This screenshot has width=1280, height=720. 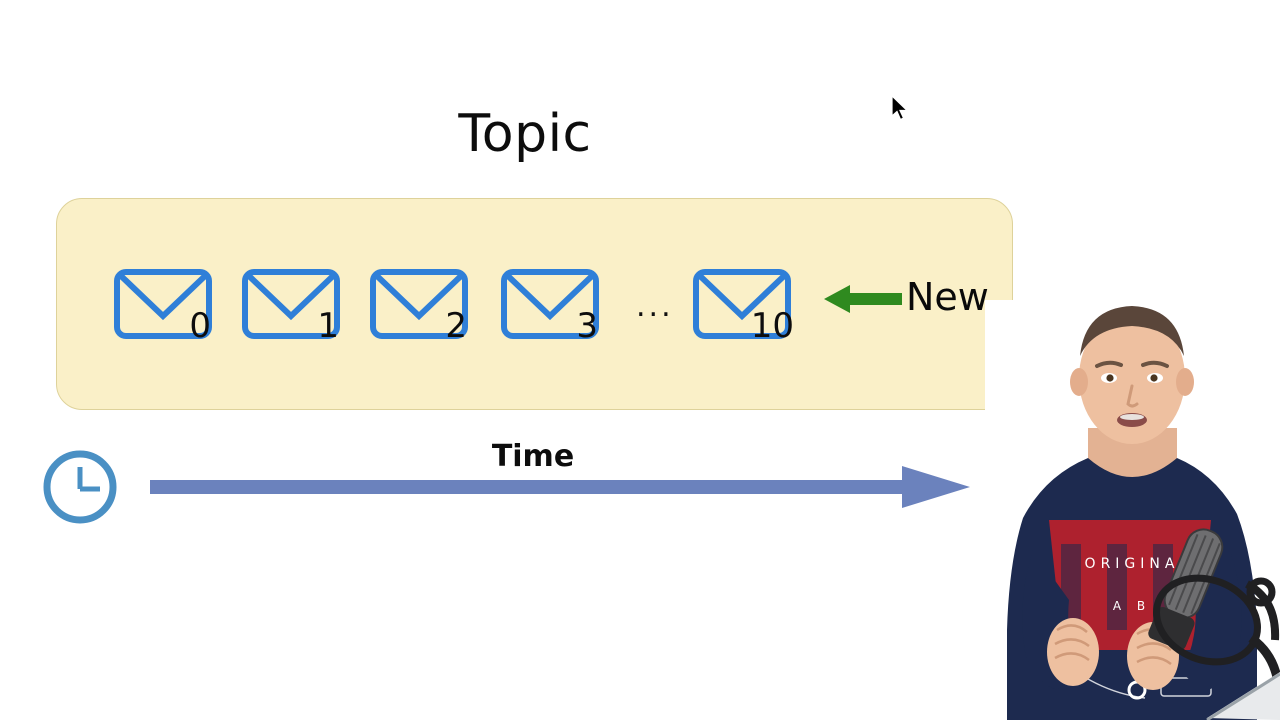 What do you see at coordinates (1132, 564) in the screenshot?
I see `svg-text: ORIGINA` at bounding box center [1132, 564].